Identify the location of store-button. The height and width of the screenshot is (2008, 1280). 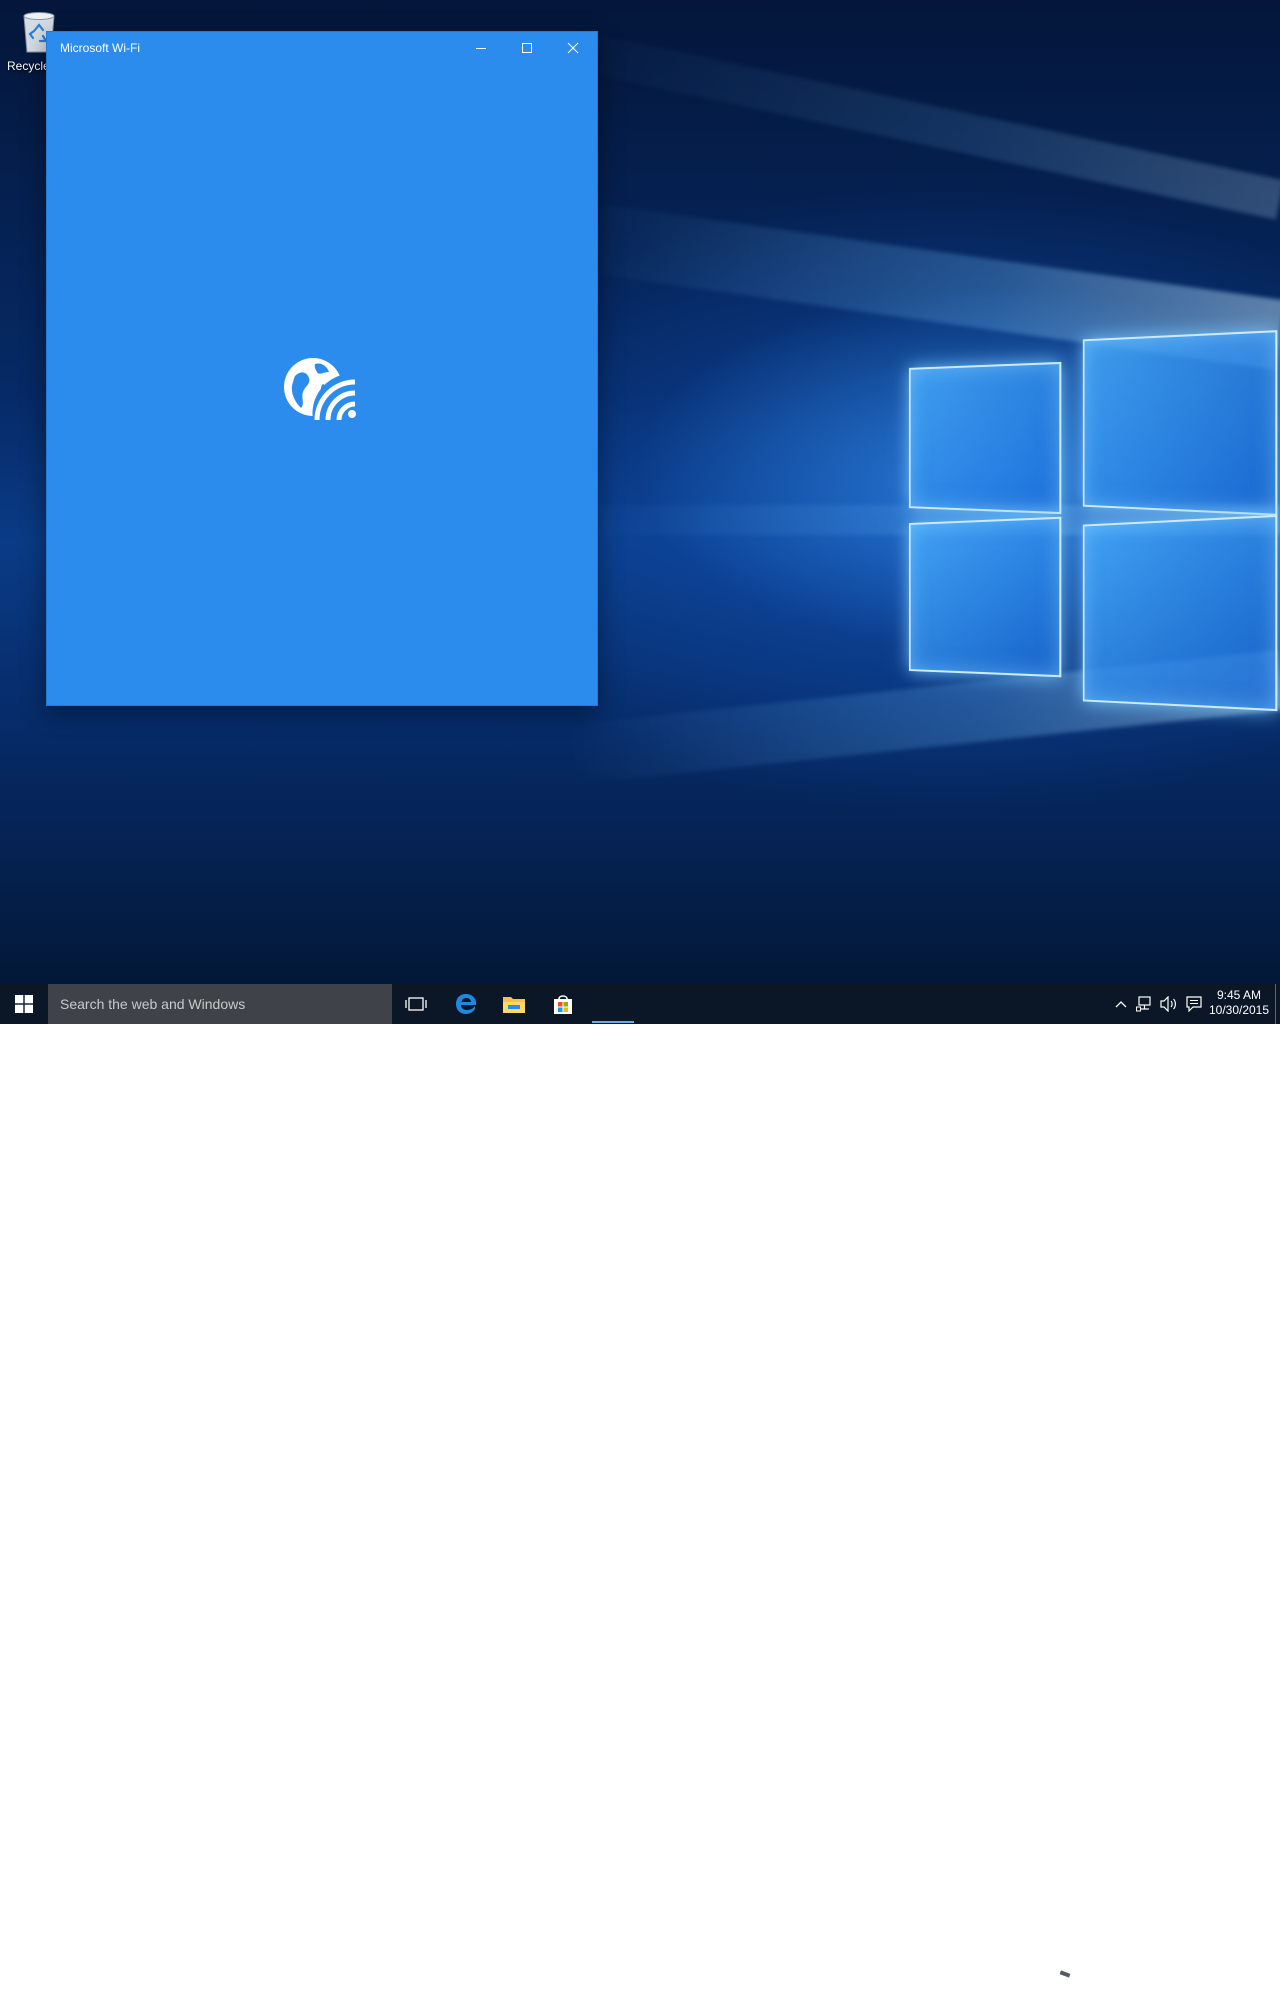
(563, 1004).